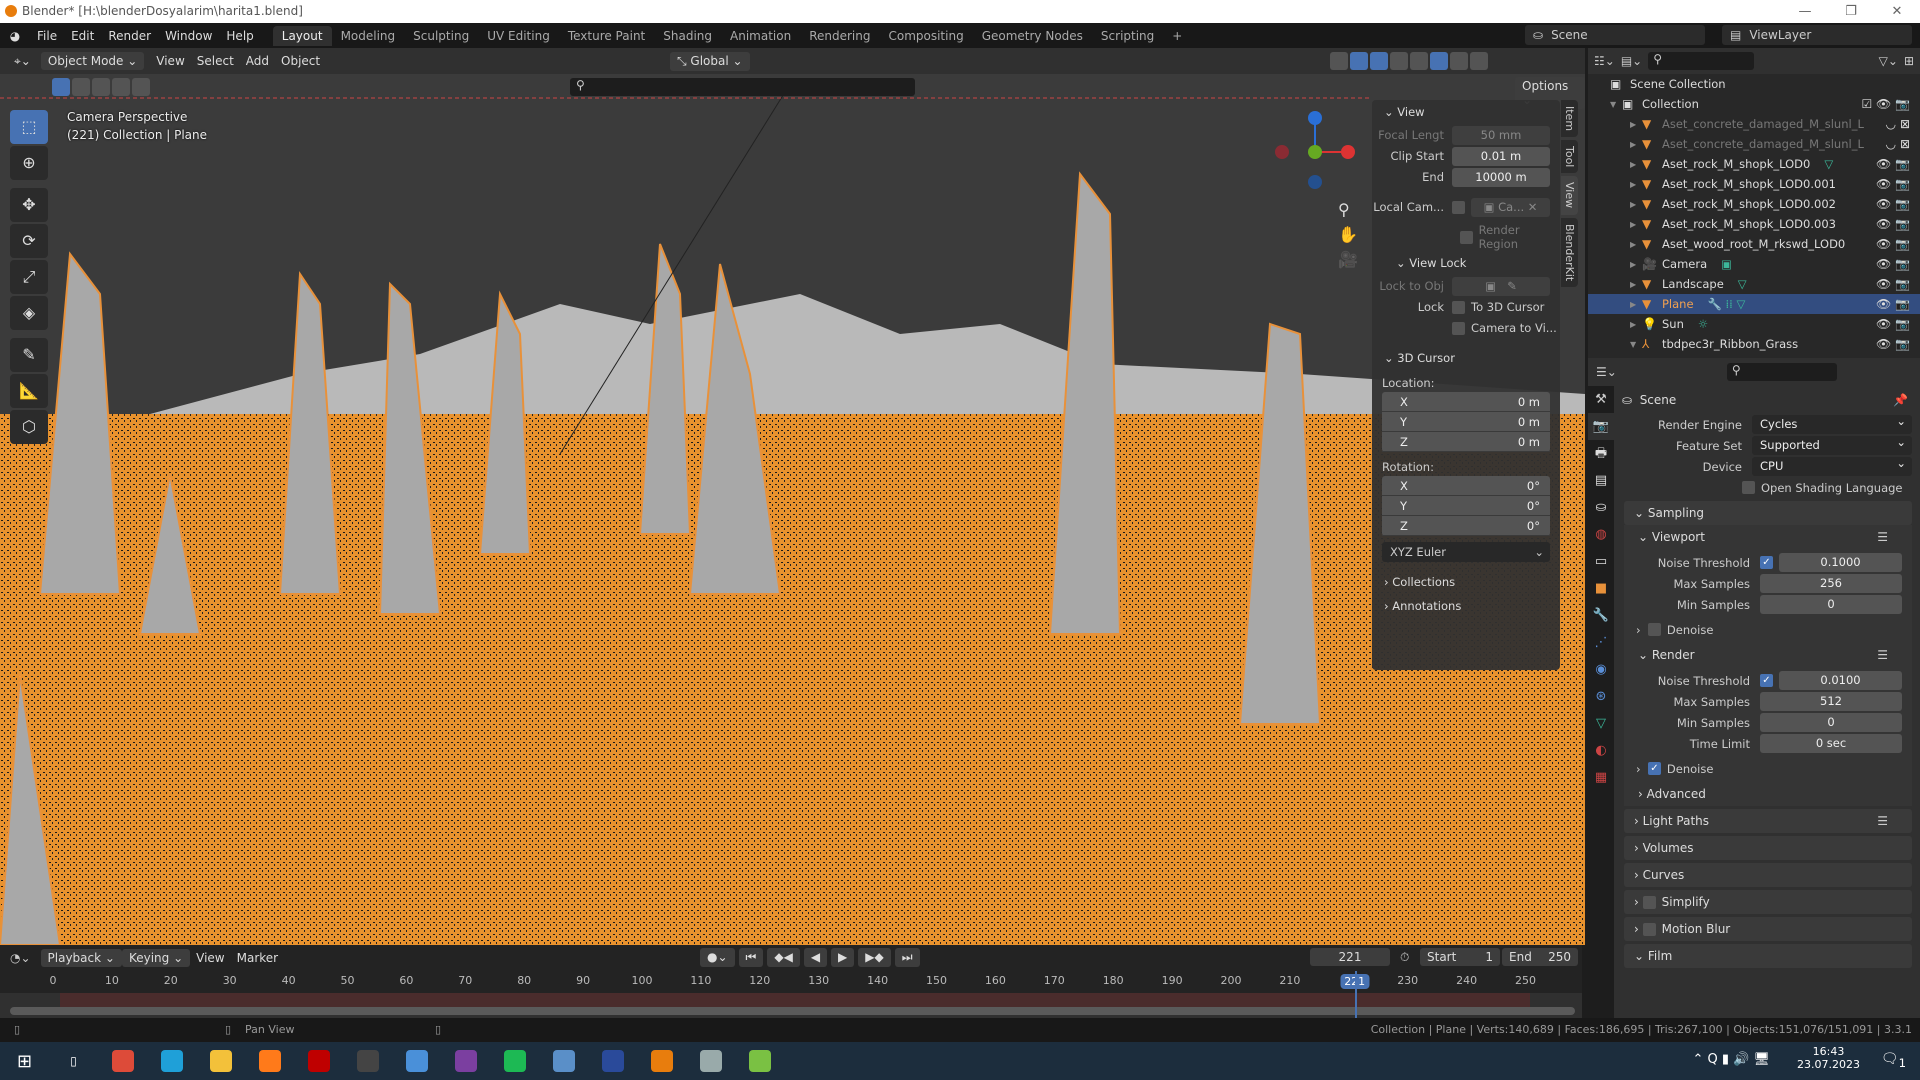 This screenshot has width=1920, height=1080. I want to click on visibility-icon, so click(1339, 61).